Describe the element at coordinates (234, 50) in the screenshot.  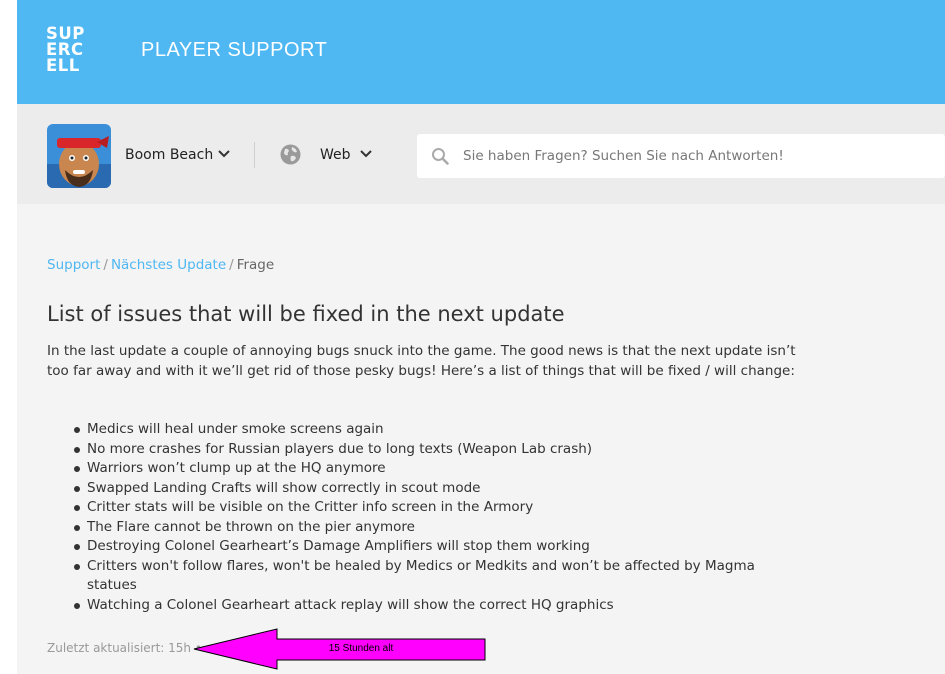
I see `site-title: PLAYER SUPPORT` at that location.